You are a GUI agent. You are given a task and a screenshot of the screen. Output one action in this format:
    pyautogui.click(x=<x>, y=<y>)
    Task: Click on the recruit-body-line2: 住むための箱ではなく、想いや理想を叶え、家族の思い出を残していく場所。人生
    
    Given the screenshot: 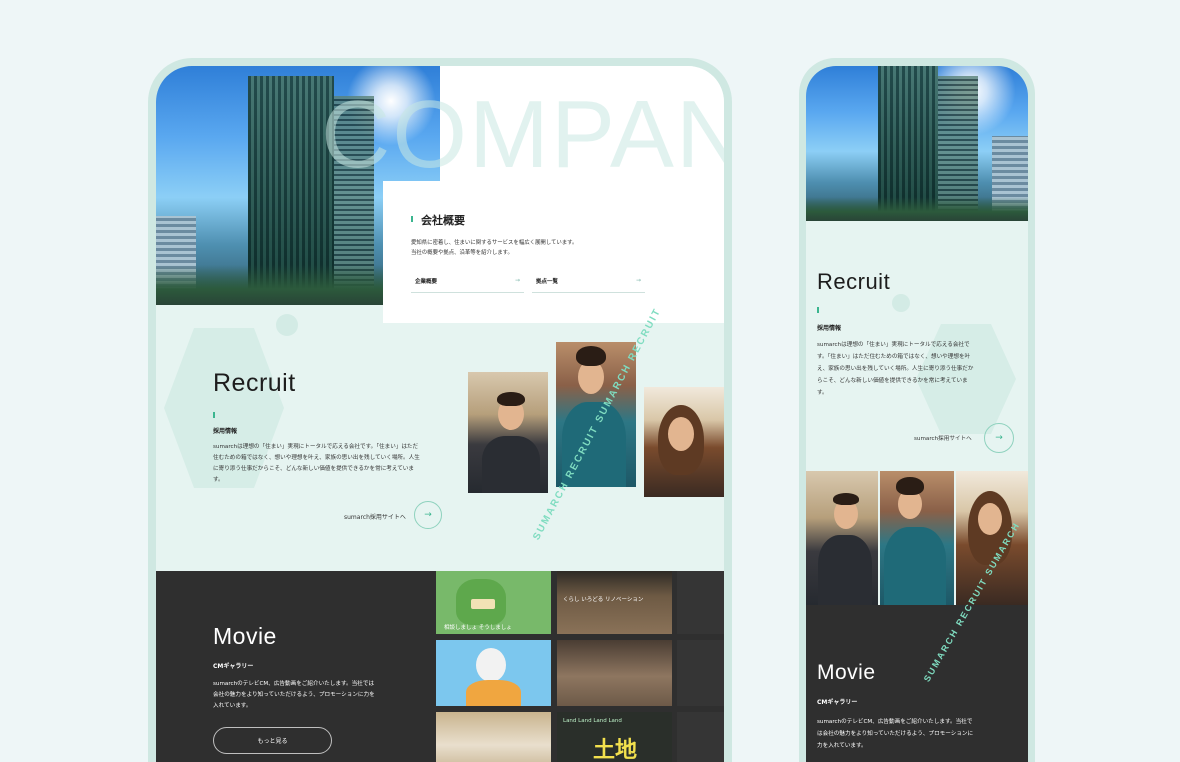 What is the action you would take?
    pyautogui.click(x=316, y=458)
    